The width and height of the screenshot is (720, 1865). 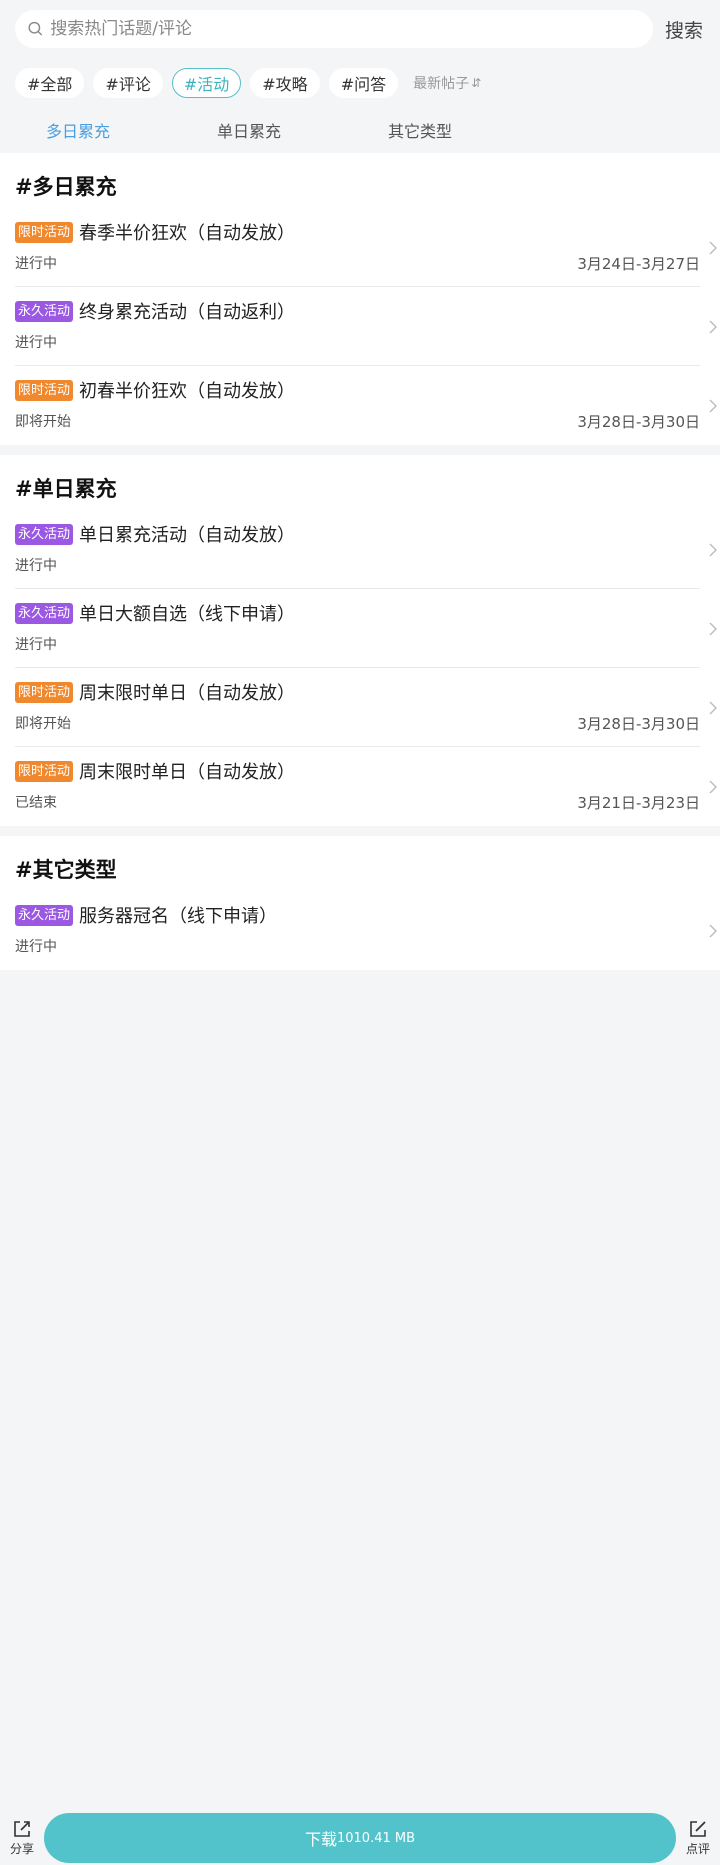 What do you see at coordinates (685, 29) in the screenshot?
I see `search-button: 搜索` at bounding box center [685, 29].